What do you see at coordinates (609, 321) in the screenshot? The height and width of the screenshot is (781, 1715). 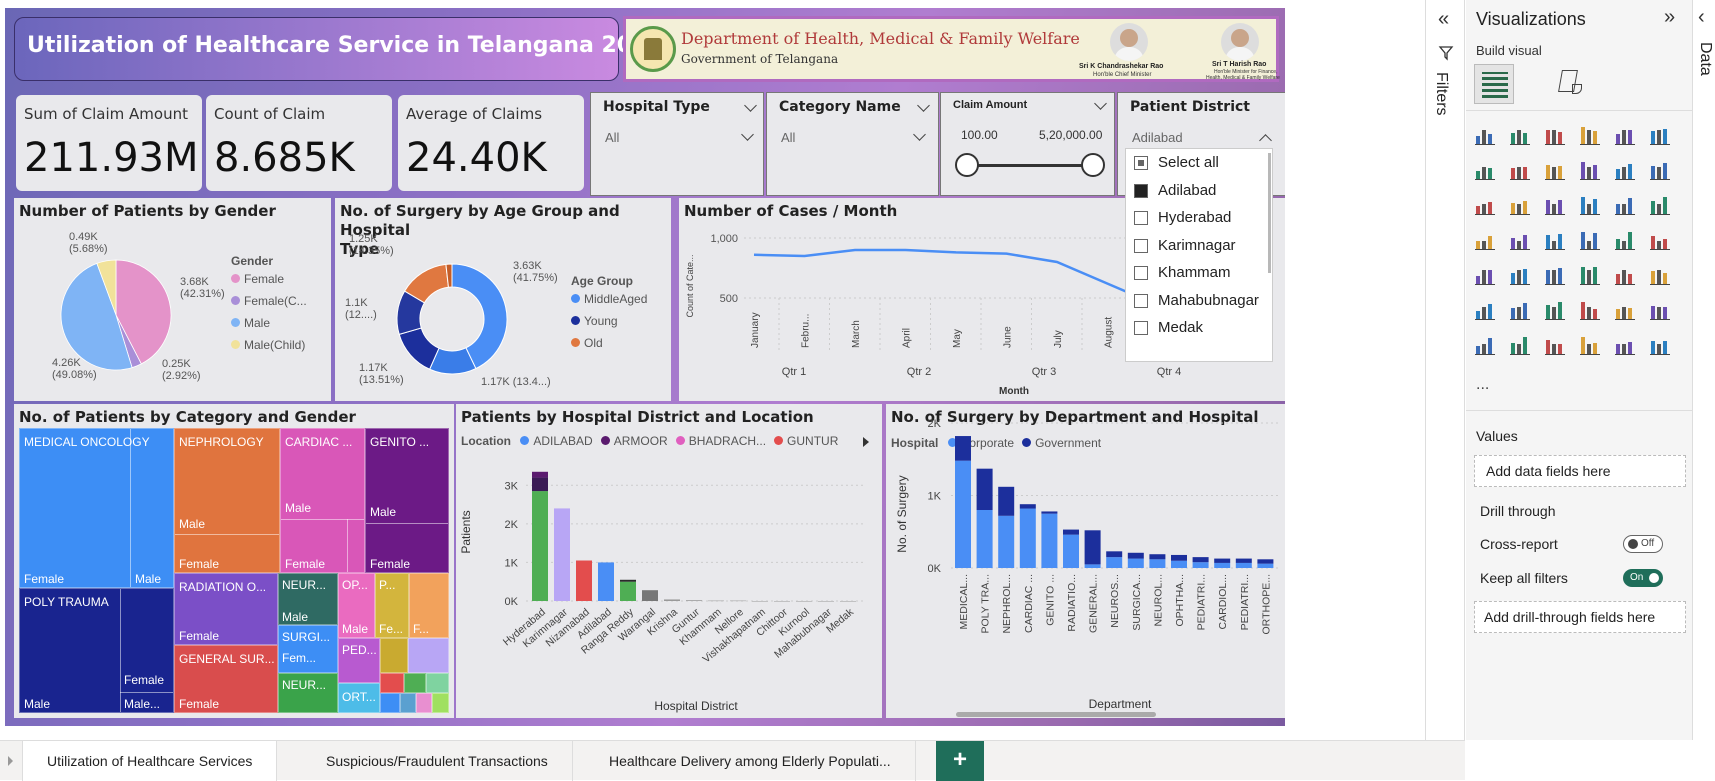 I see `legend-item: Young` at bounding box center [609, 321].